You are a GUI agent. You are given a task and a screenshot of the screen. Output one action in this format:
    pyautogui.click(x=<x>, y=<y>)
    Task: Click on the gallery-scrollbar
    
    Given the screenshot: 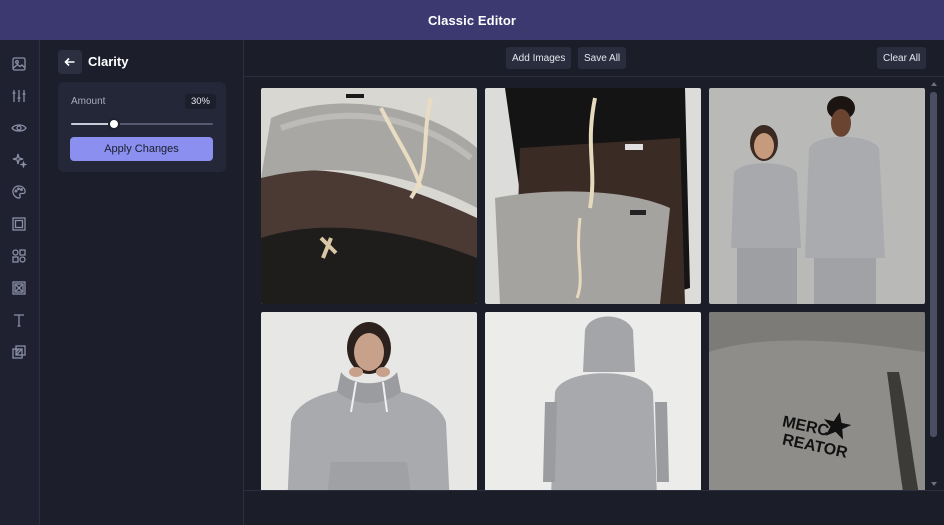 What is the action you would take?
    pyautogui.click(x=934, y=284)
    